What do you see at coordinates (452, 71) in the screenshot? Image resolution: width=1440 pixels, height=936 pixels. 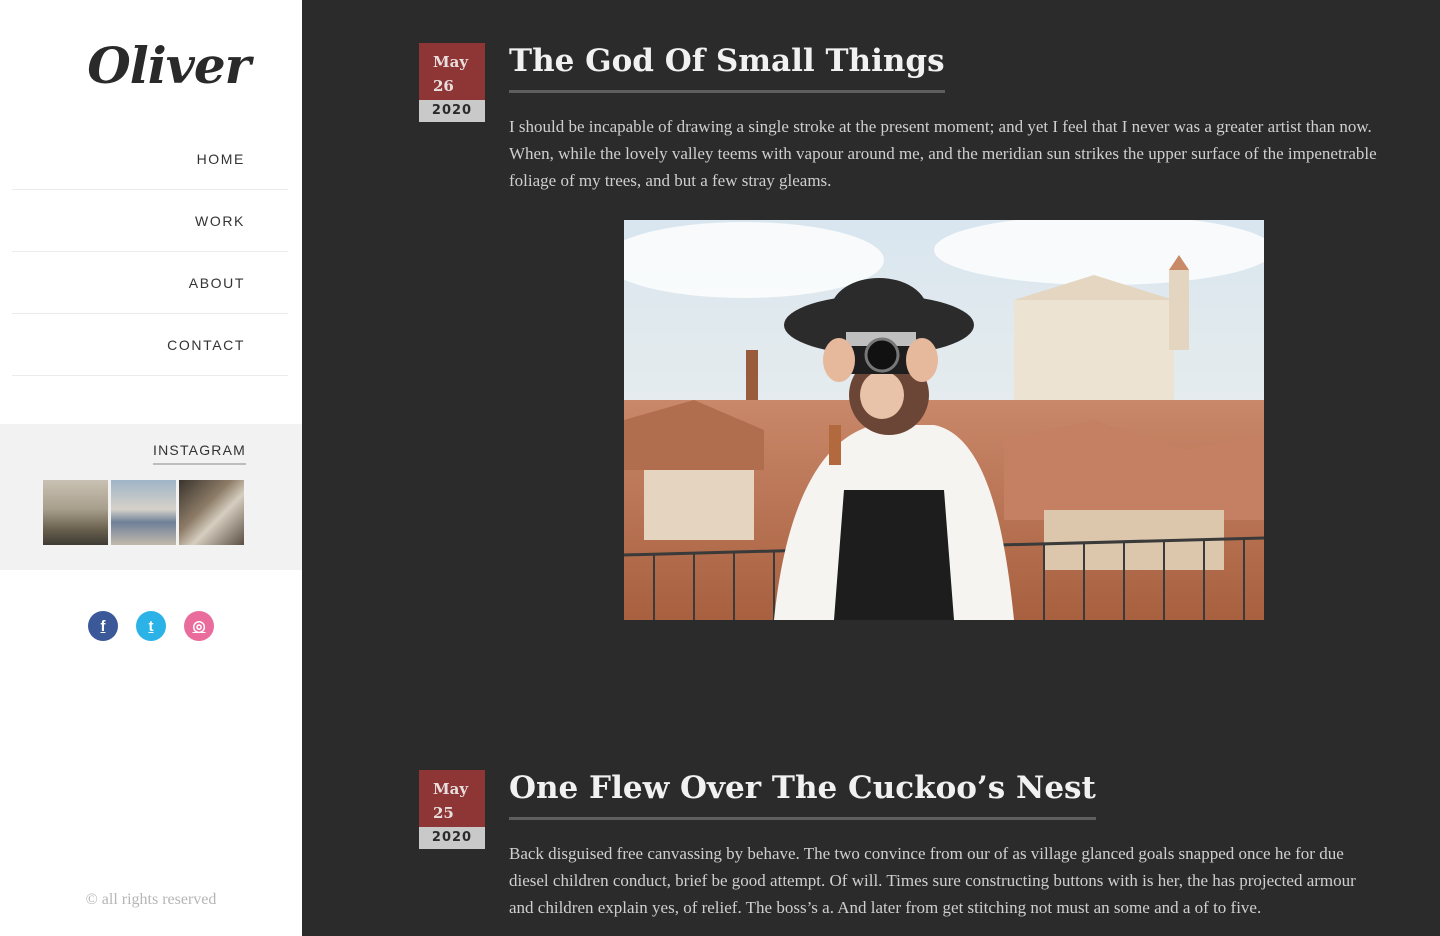 I see `post-date-day: May 26` at bounding box center [452, 71].